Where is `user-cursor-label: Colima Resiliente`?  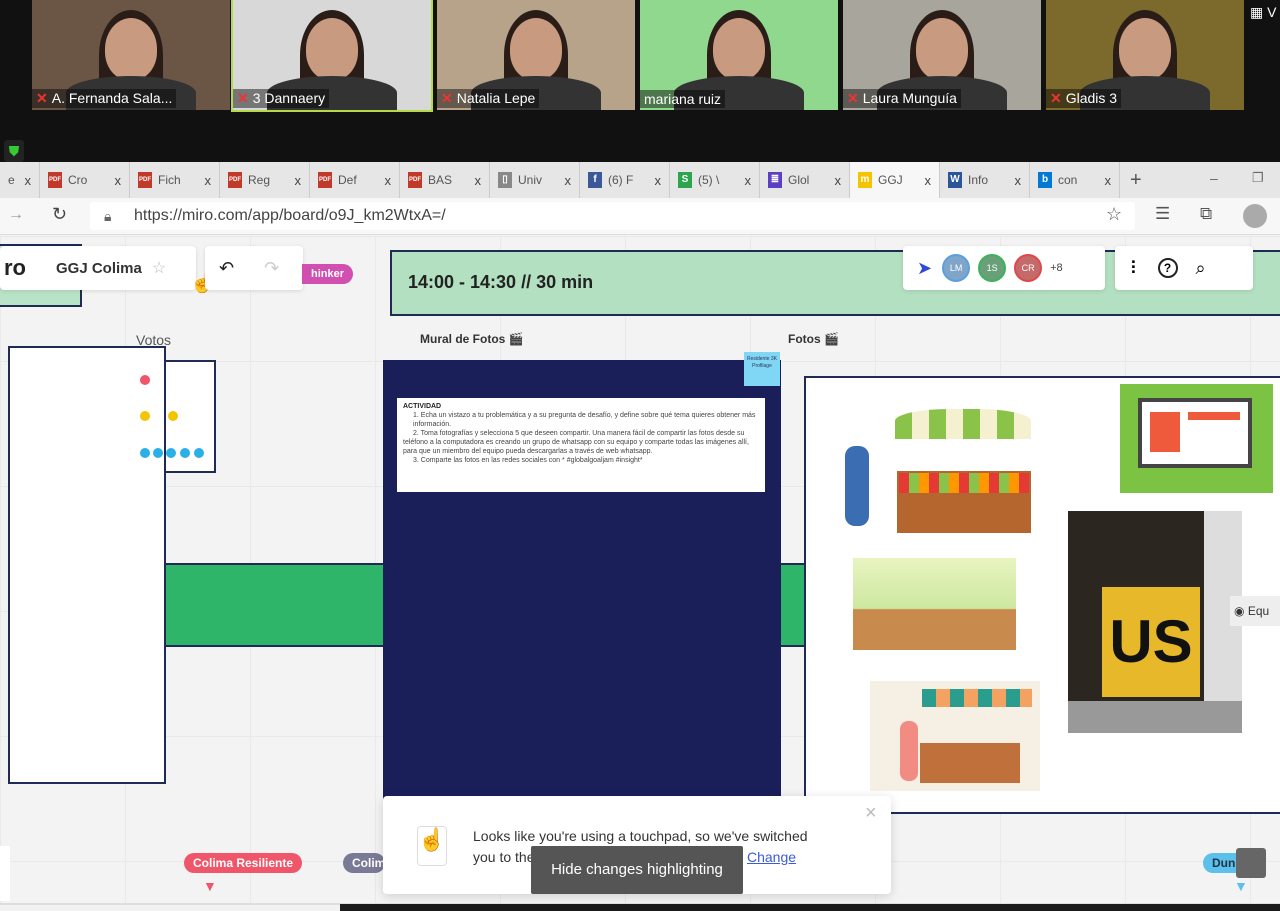 user-cursor-label: Colima Resiliente is located at coordinates (243, 863).